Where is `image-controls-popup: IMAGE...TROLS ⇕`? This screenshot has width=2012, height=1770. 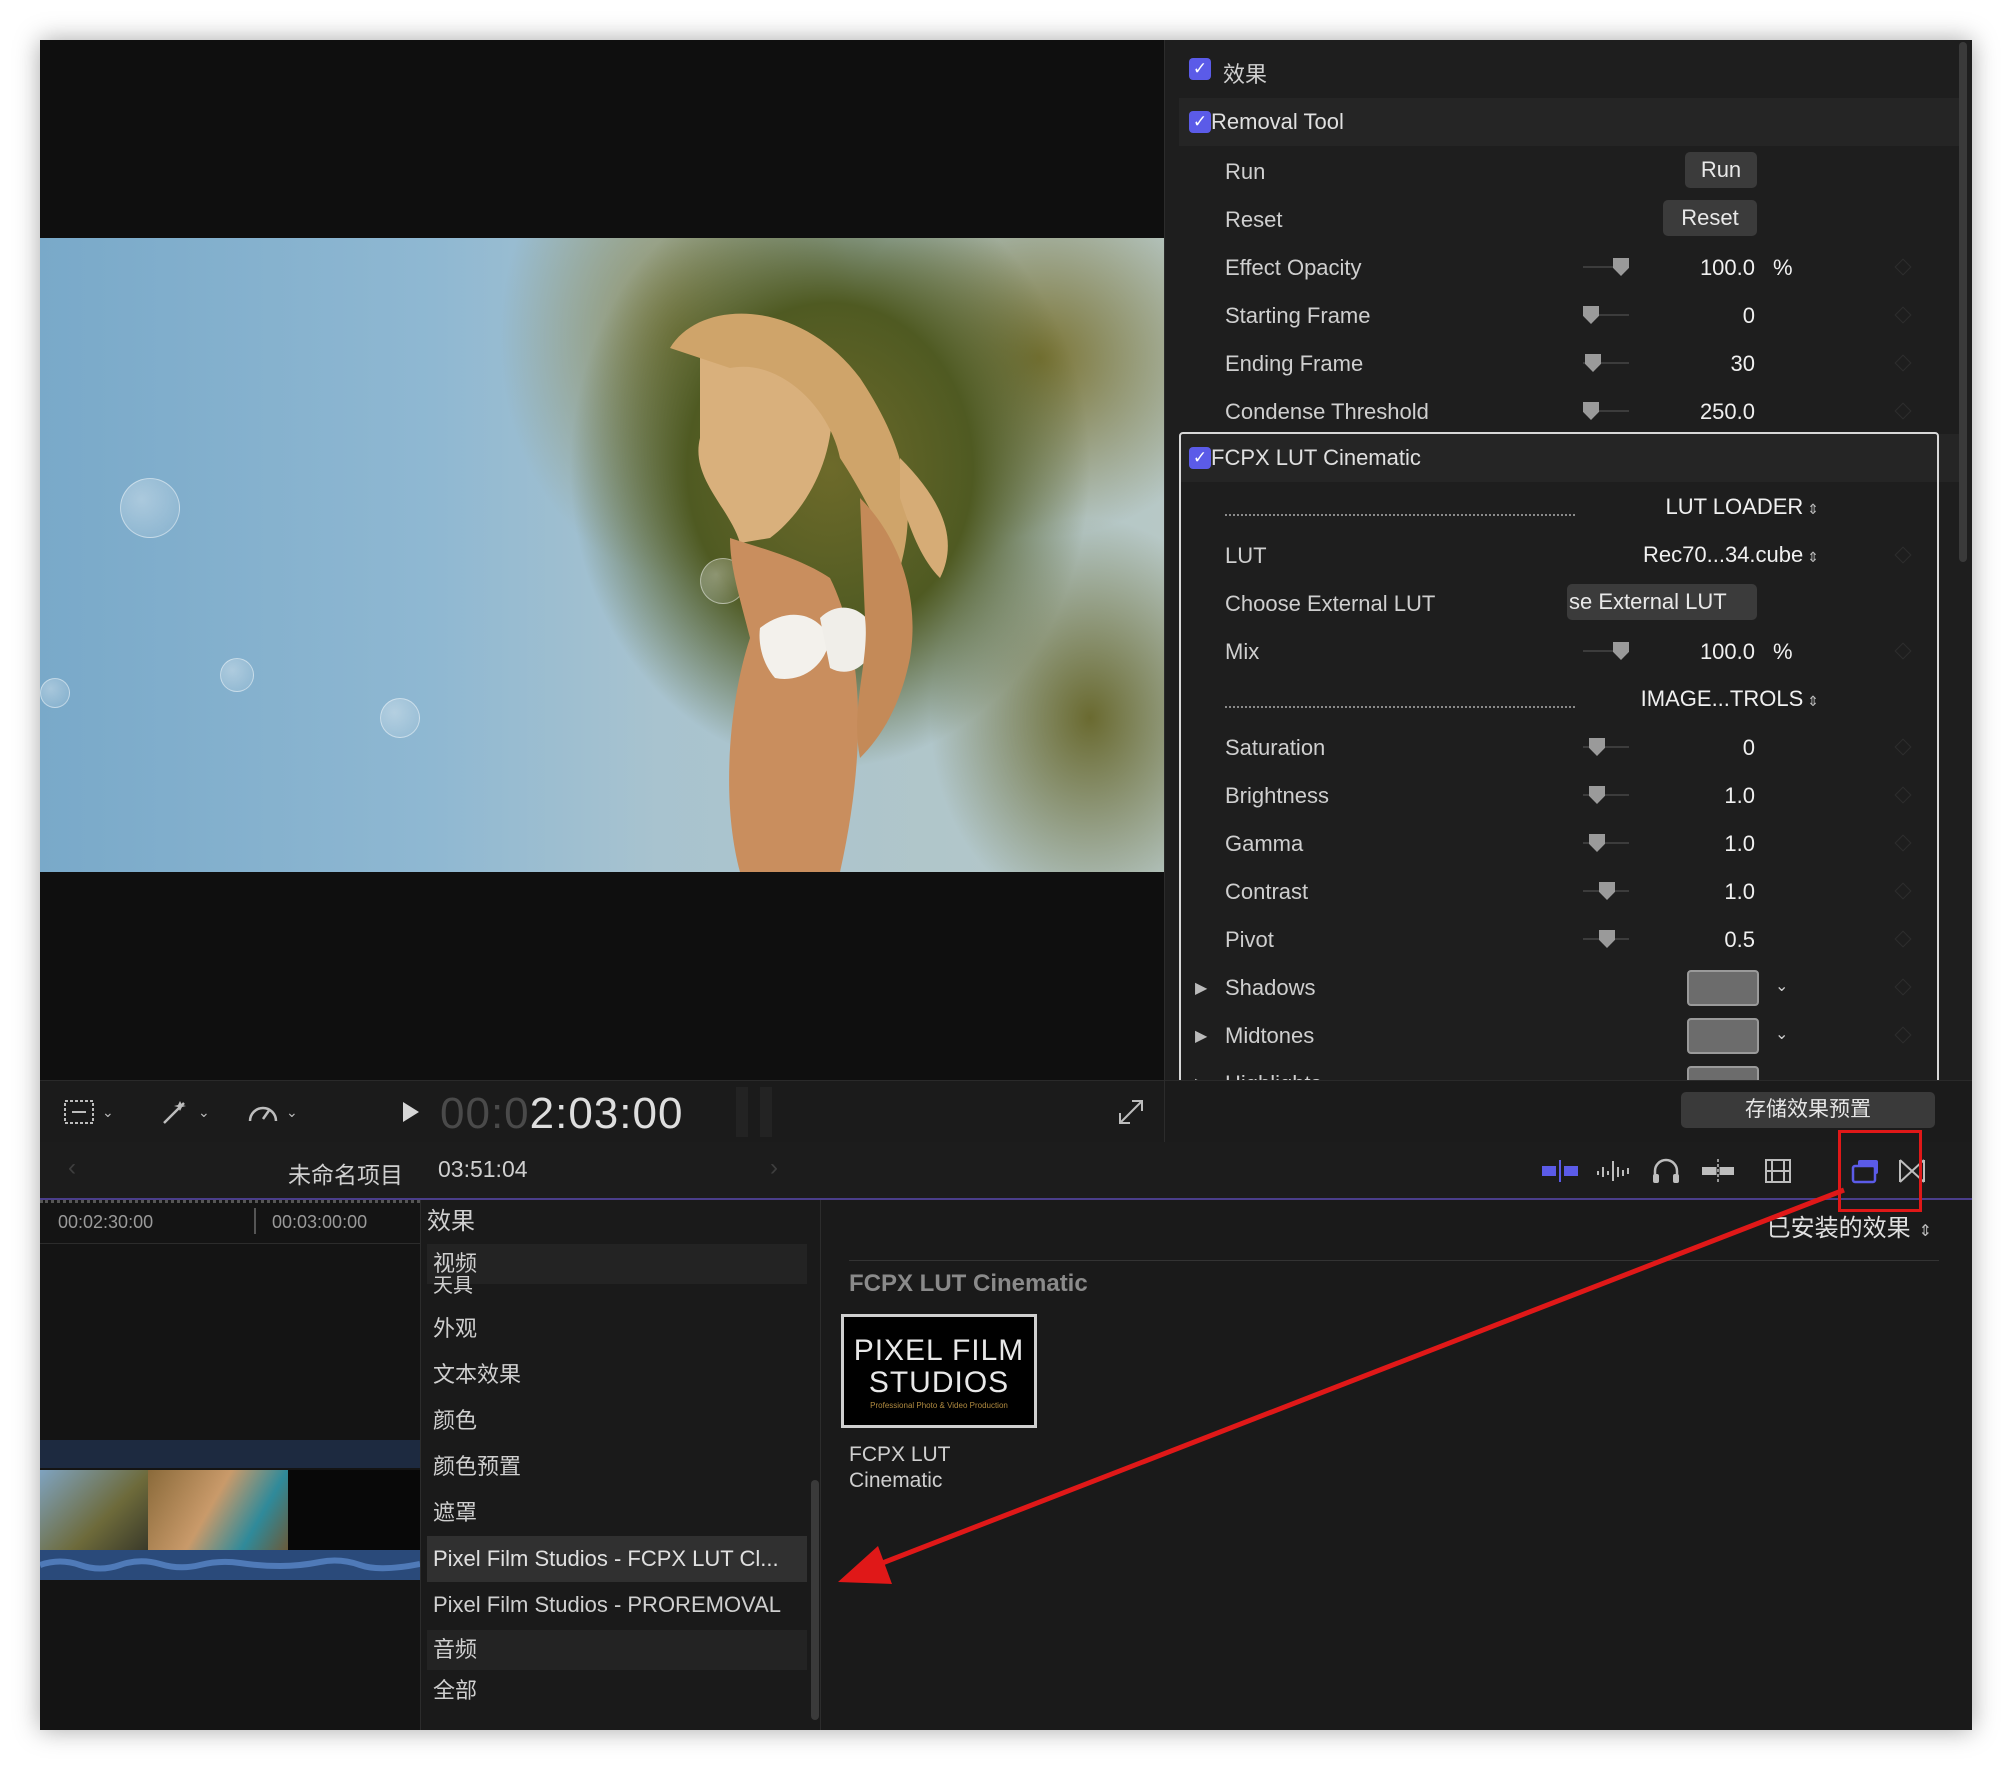
image-controls-popup: IMAGE...TROLS ⇕ is located at coordinates (1730, 699).